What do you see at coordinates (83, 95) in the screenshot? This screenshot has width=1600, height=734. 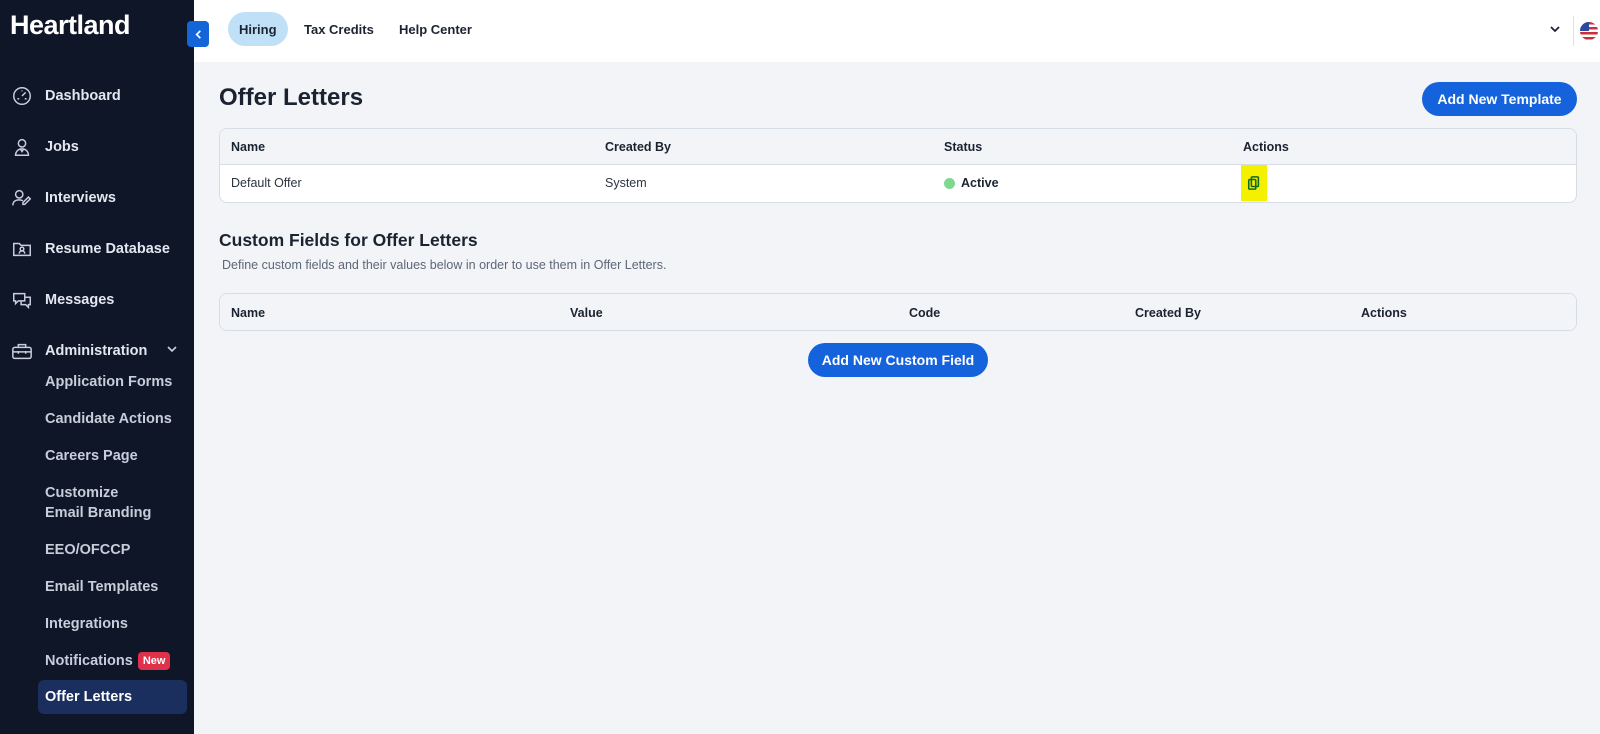 I see `sidebar-item-label: Dashboard` at bounding box center [83, 95].